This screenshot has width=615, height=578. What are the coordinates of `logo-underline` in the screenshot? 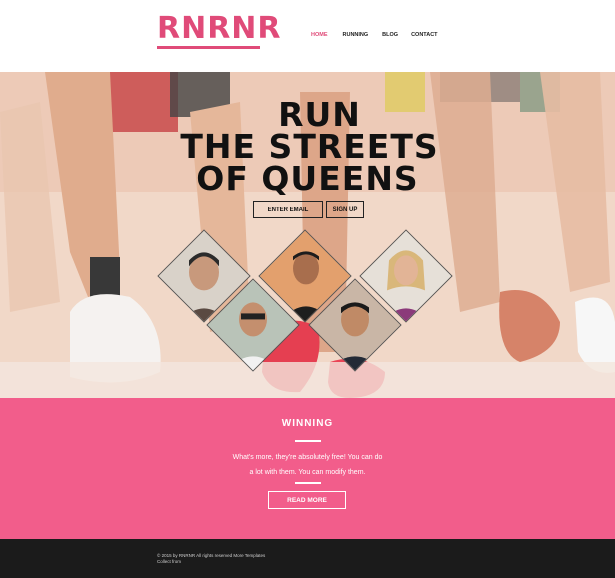 It's located at (208, 47).